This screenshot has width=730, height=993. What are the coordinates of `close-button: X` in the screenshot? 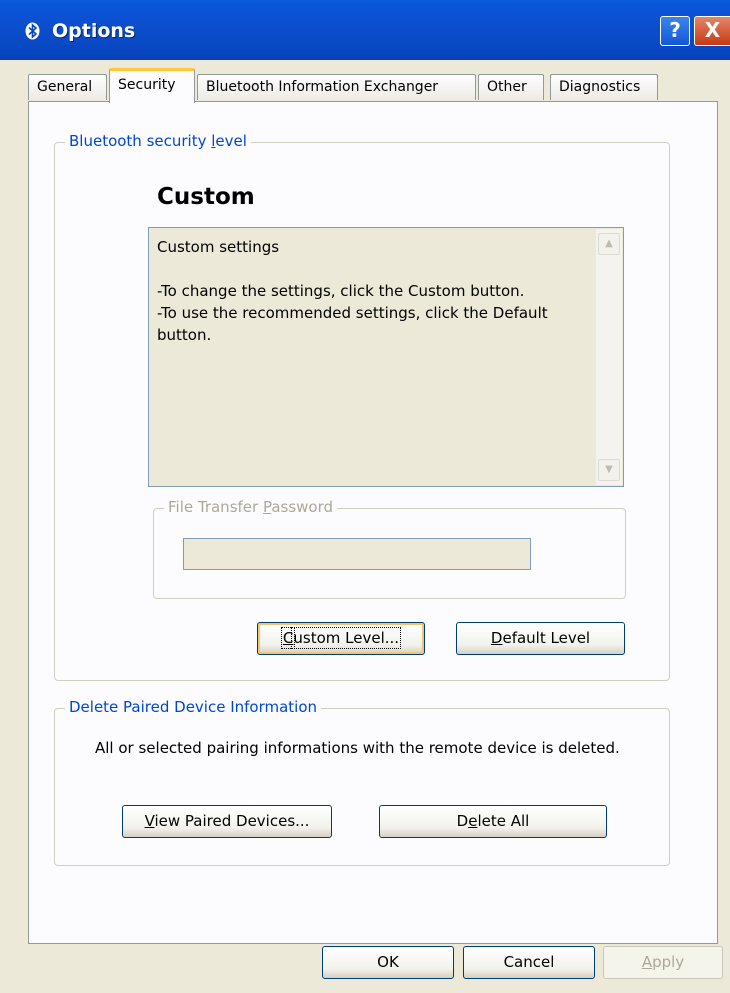 It's located at (712, 31).